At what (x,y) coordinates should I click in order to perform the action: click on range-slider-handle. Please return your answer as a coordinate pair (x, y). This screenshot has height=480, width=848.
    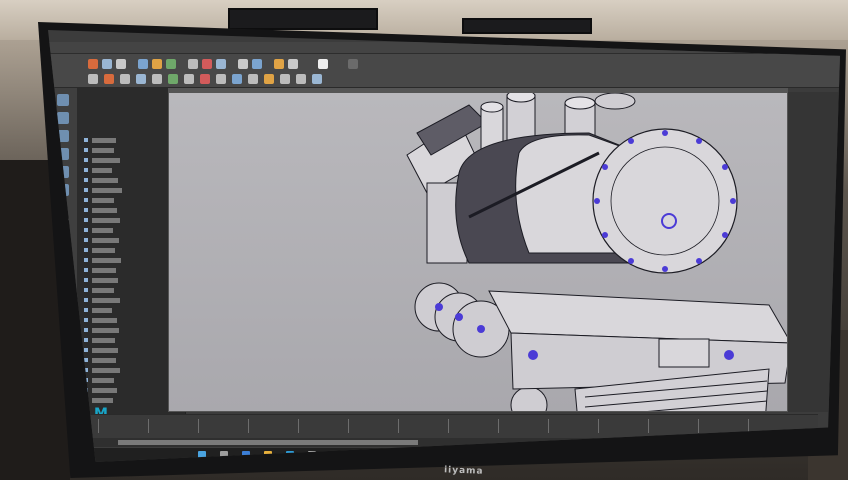
    Looking at the image, I should click on (268, 442).